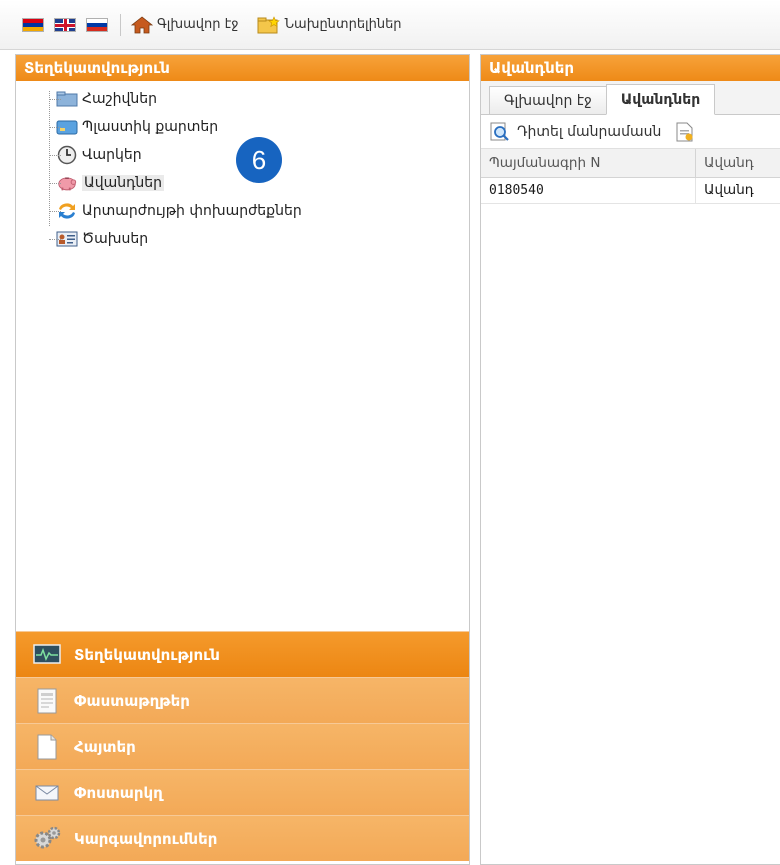 This screenshot has width=780, height=865. I want to click on info-panel-header: Տեղեկատվություն, so click(242, 68).